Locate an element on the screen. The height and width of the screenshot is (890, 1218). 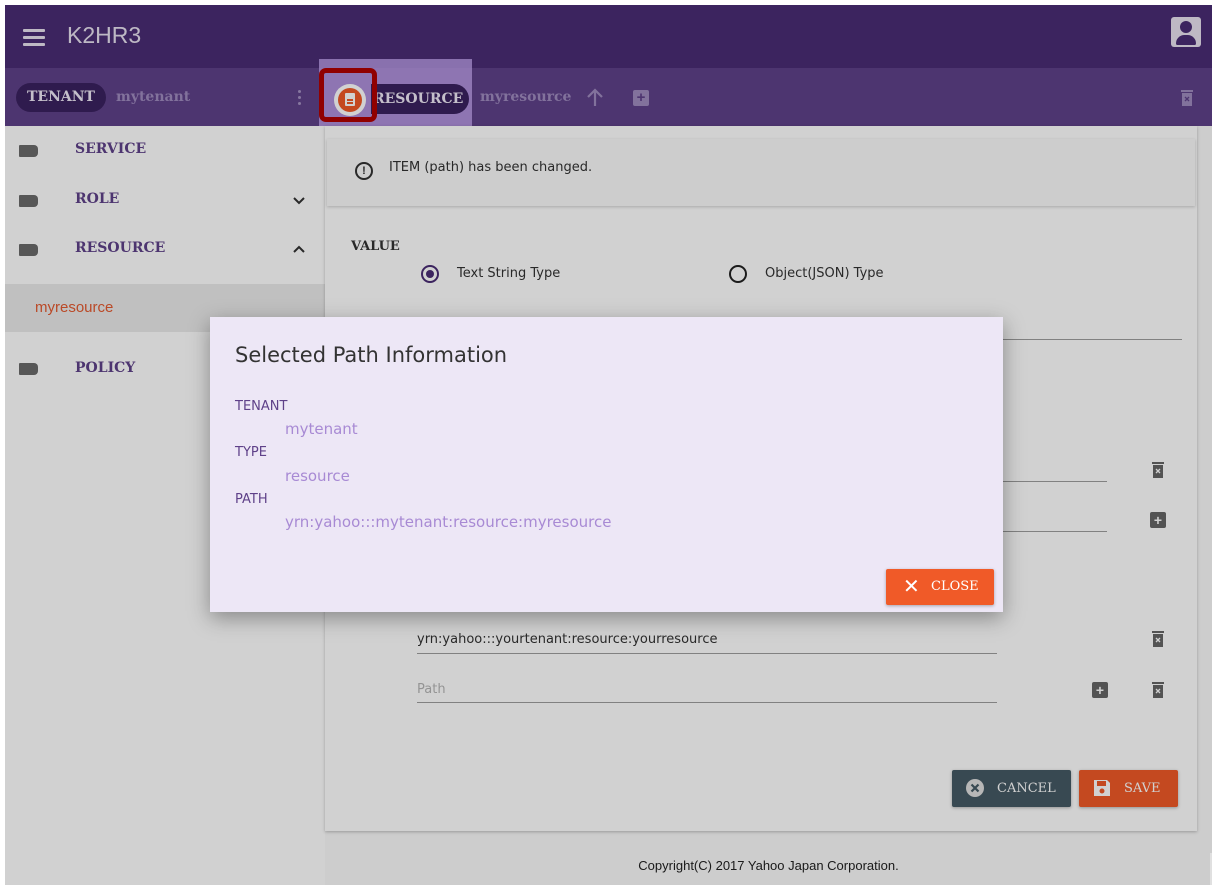
close-label: CLOSE is located at coordinates (955, 586).